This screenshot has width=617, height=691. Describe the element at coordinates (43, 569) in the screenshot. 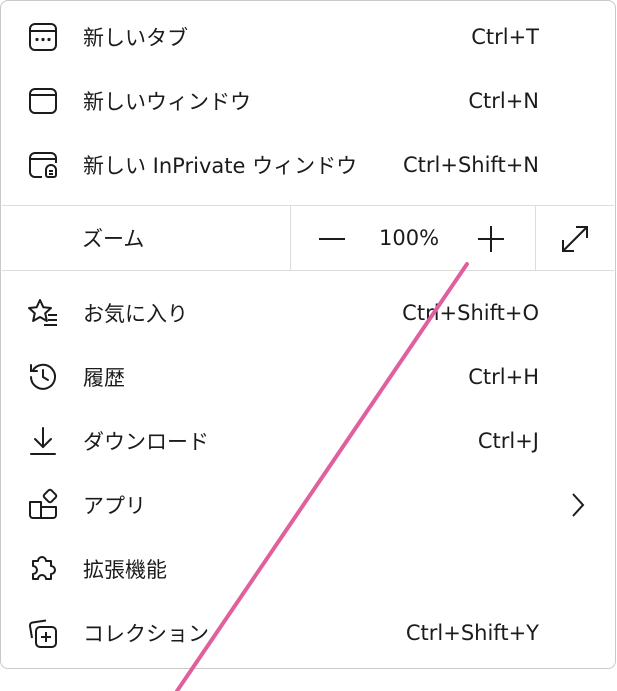

I see `extensions-puzzle-icon` at that location.